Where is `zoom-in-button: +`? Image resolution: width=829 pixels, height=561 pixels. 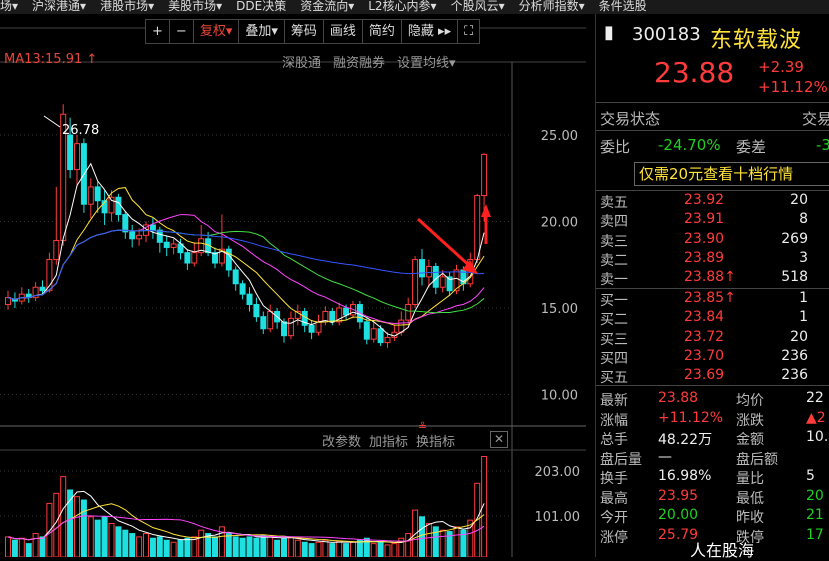
zoom-in-button: + is located at coordinates (157, 31).